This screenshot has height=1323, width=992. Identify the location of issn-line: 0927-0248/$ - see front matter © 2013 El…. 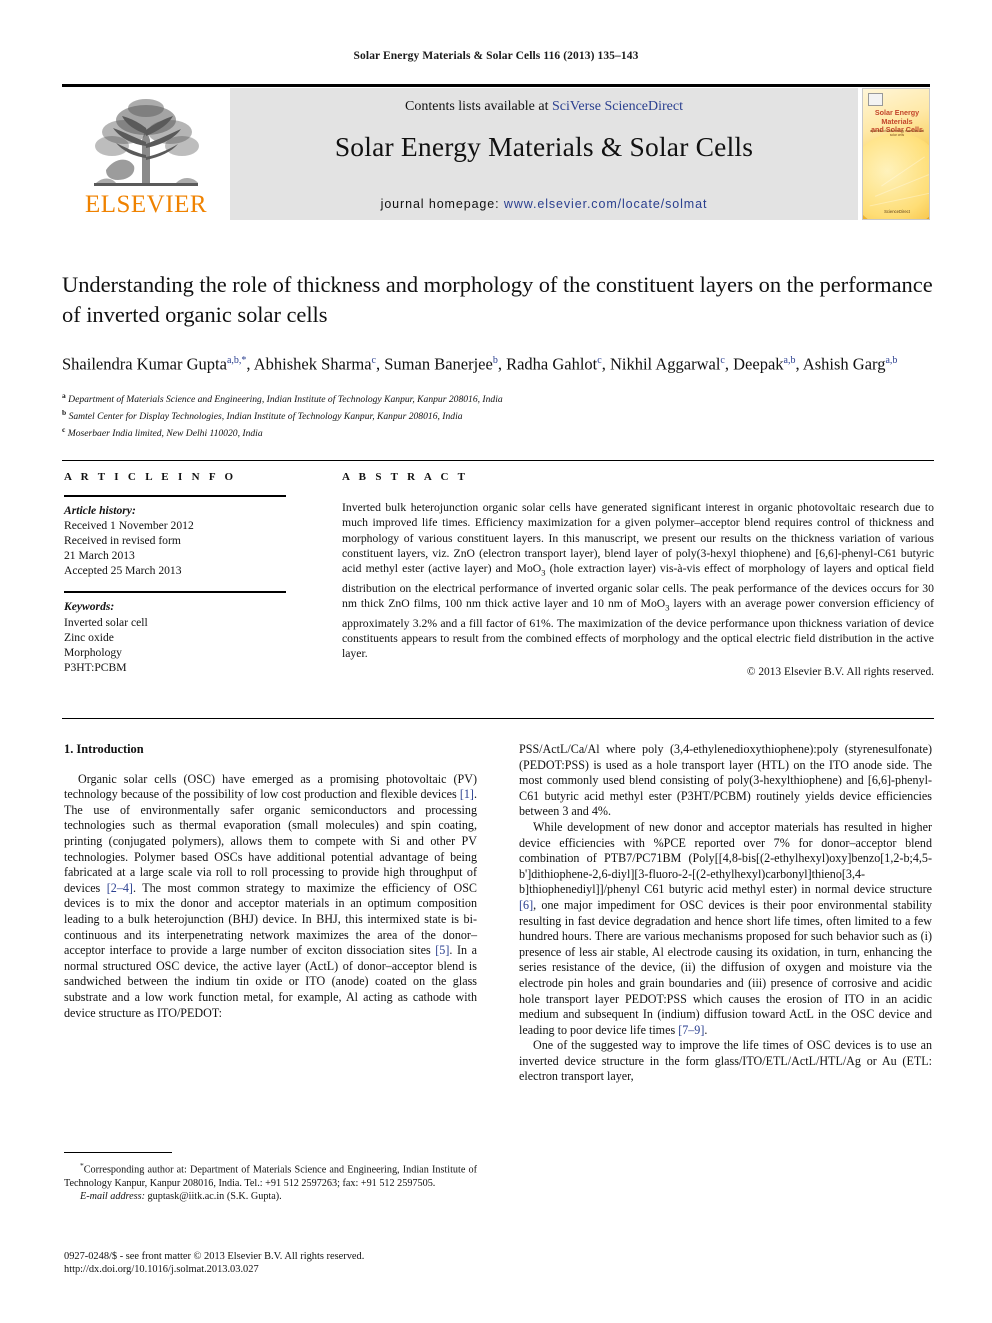
(214, 1256).